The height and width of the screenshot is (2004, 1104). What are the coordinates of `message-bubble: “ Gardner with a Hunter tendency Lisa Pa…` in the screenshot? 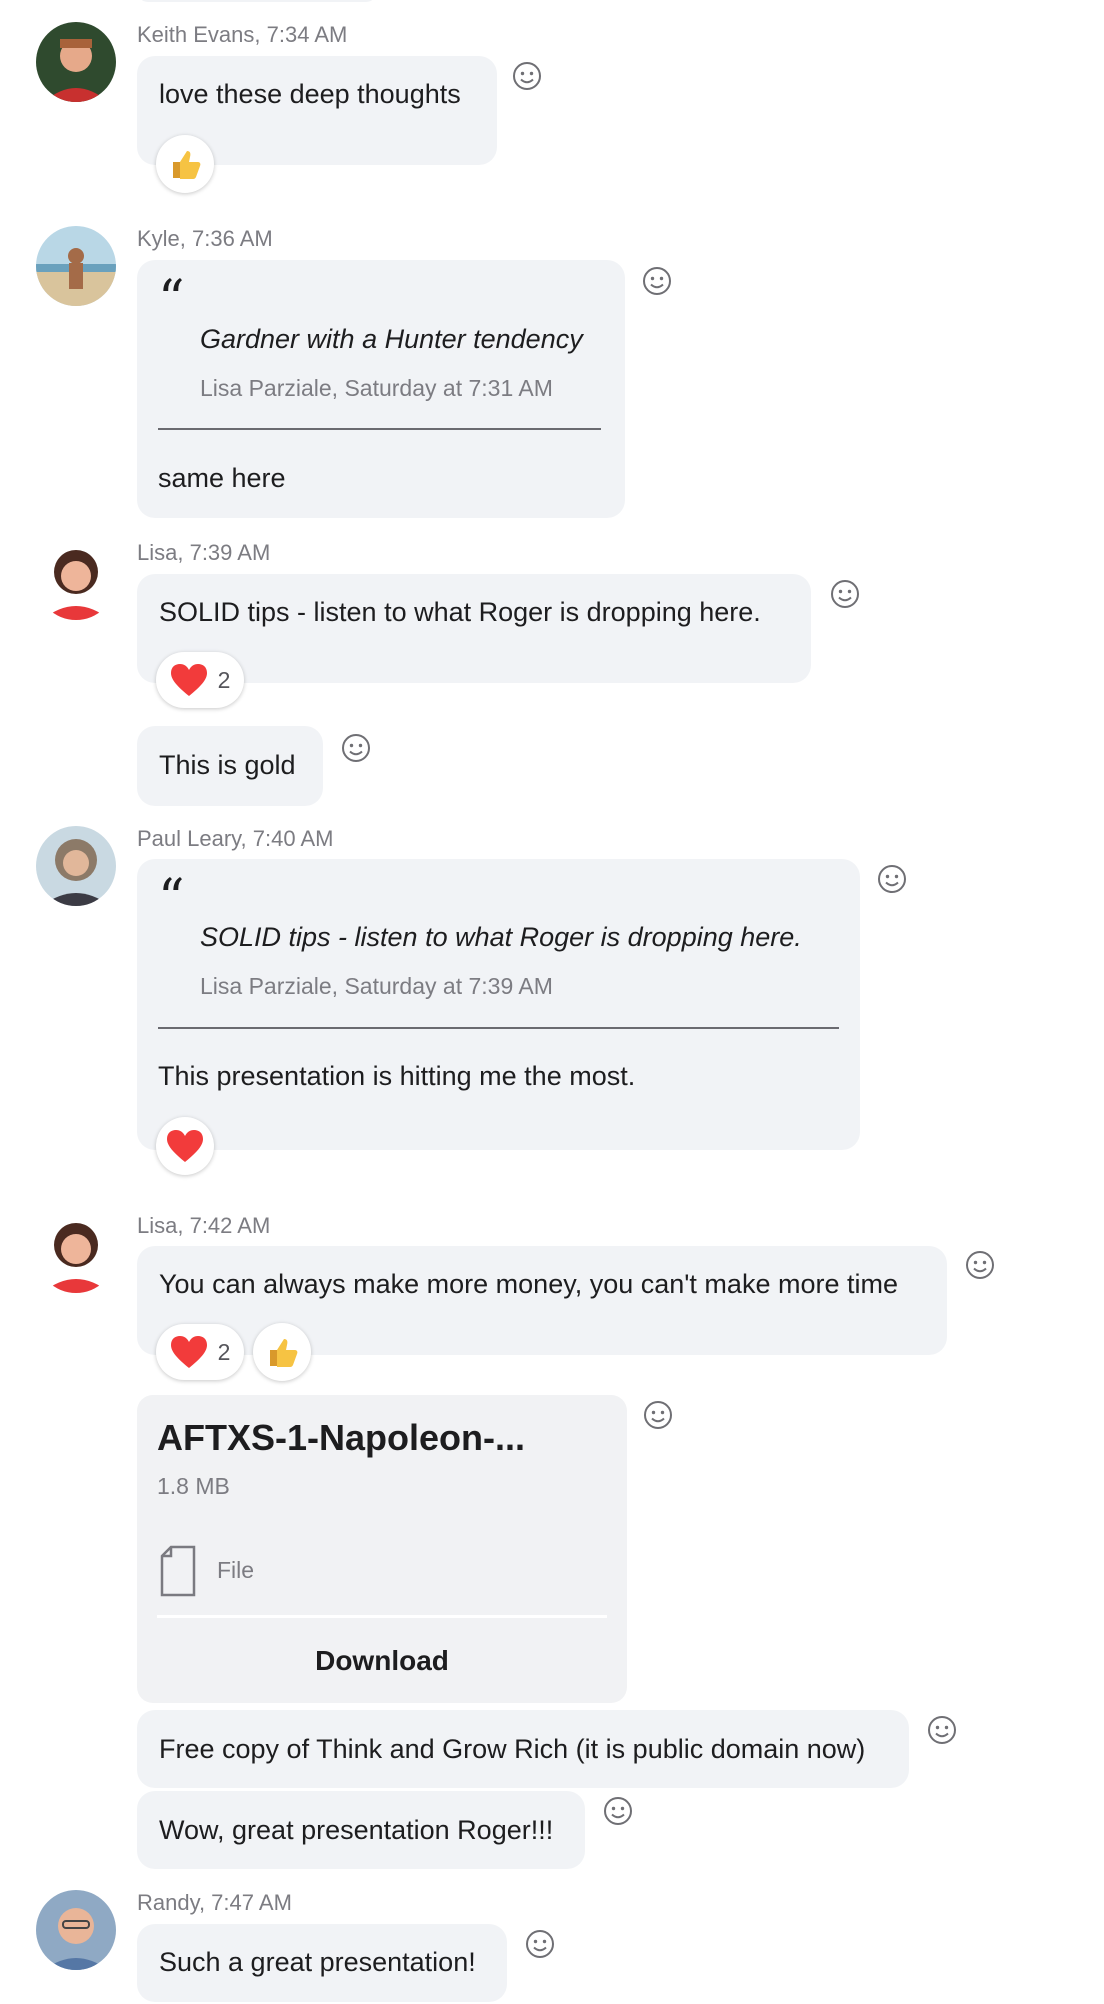 It's located at (381, 389).